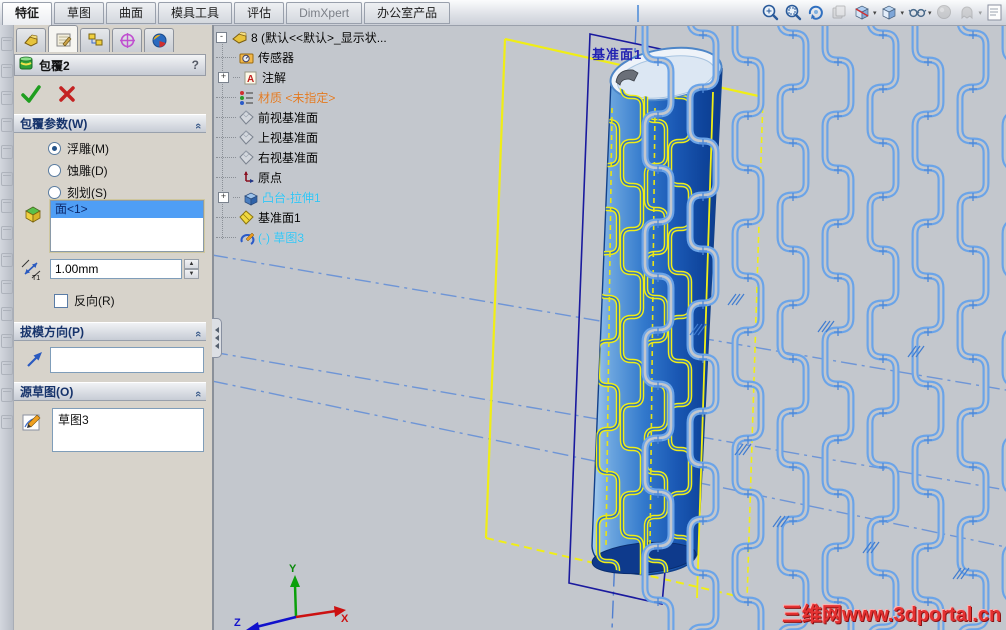 This screenshot has height=630, width=1006. I want to click on pan-icon, so click(839, 13).